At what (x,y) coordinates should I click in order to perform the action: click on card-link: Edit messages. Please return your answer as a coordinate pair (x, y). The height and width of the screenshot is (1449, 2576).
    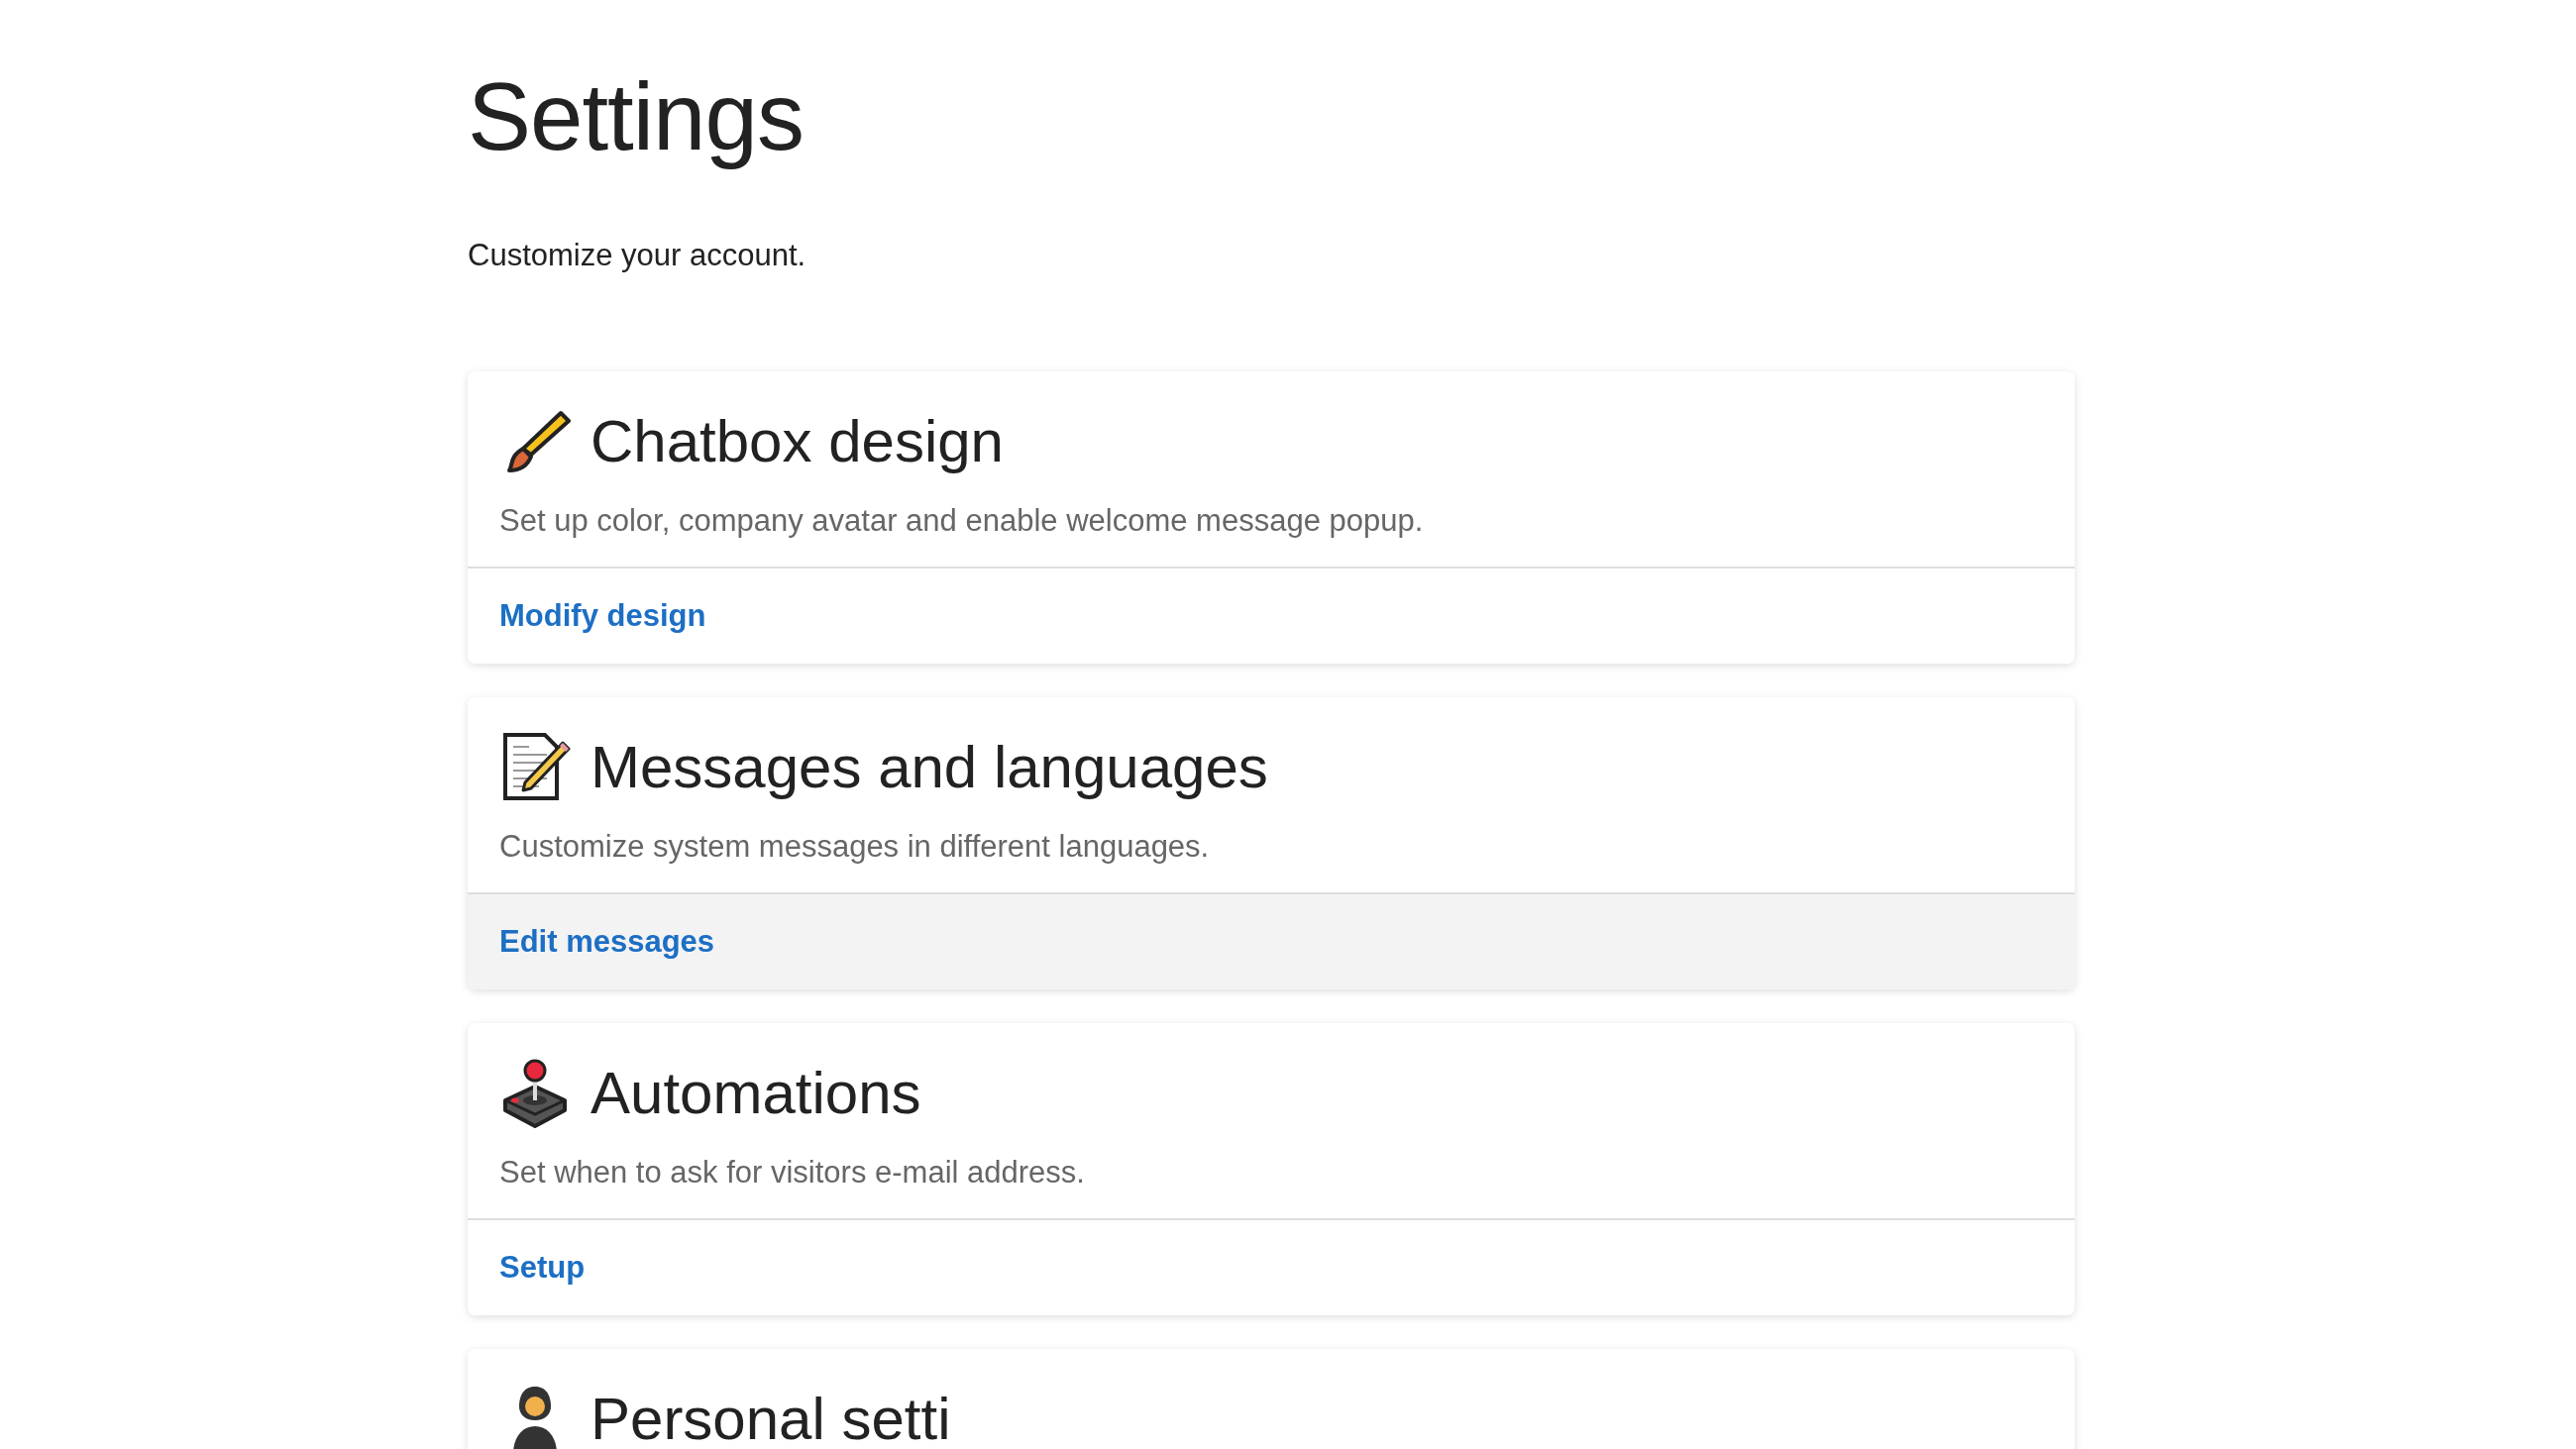
    Looking at the image, I should click on (607, 942).